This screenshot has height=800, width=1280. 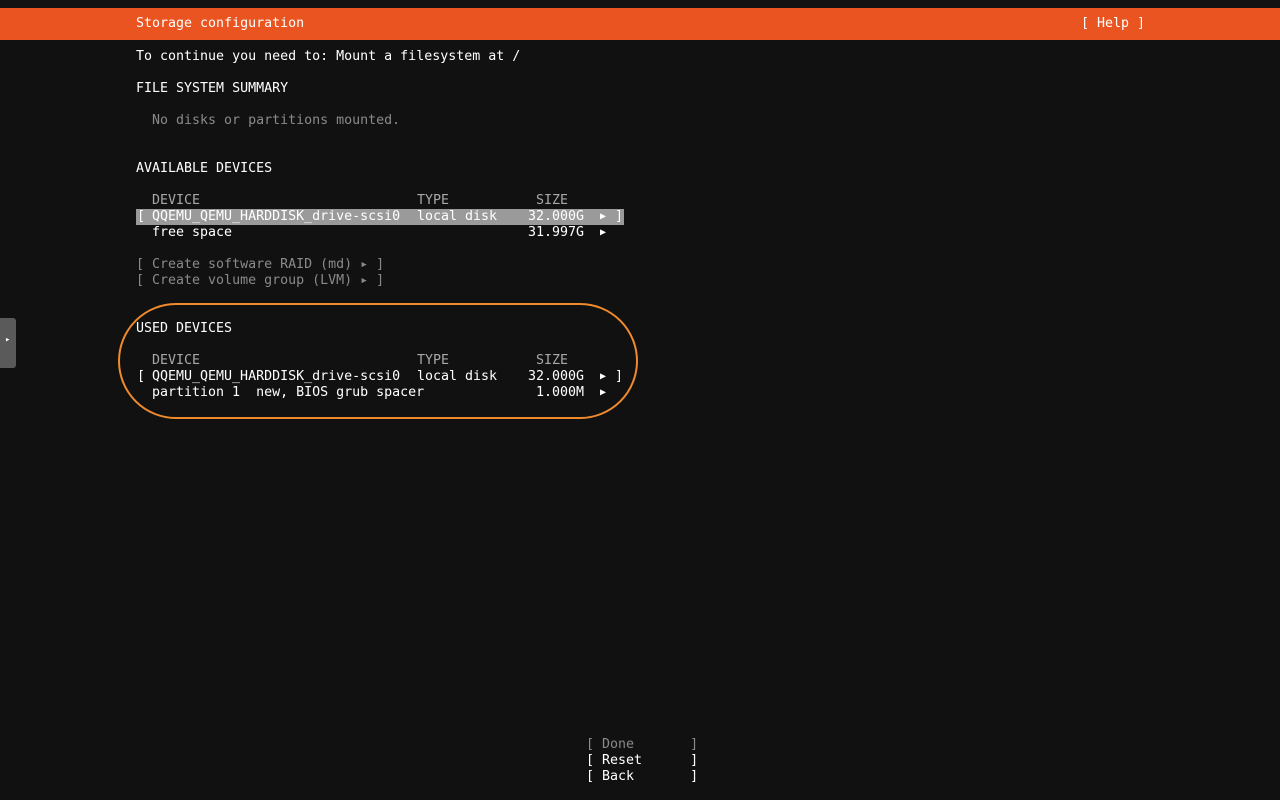 What do you see at coordinates (192, 232) in the screenshot?
I see `device-name: free space` at bounding box center [192, 232].